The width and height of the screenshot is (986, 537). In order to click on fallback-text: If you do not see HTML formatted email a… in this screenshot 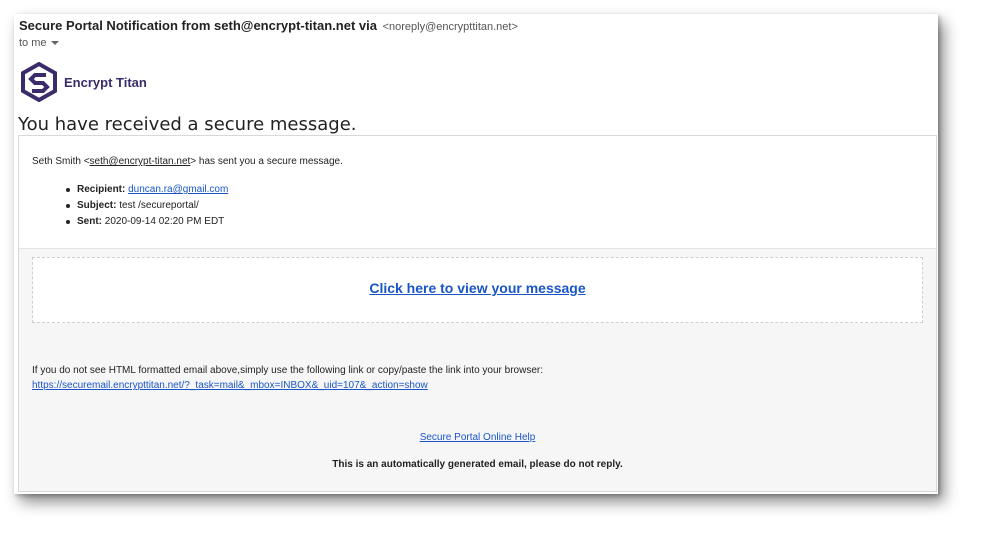, I will do `click(287, 370)`.